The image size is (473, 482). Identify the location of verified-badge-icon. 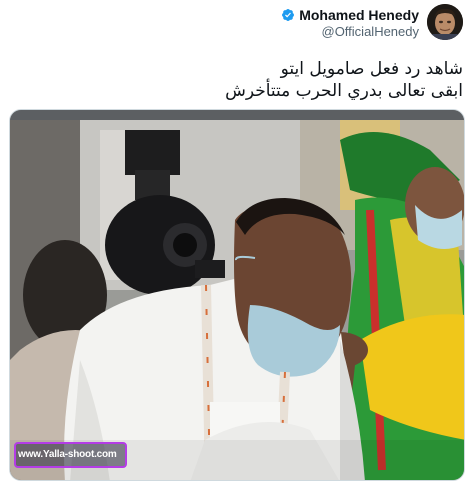
(288, 15).